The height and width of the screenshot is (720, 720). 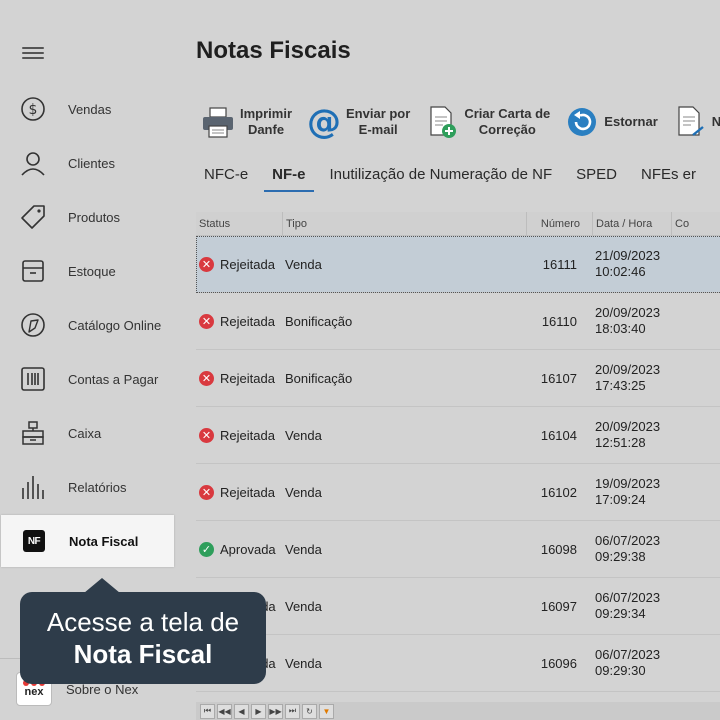 I want to click on sidebar-item-clientes: Clientes, so click(x=88, y=163).